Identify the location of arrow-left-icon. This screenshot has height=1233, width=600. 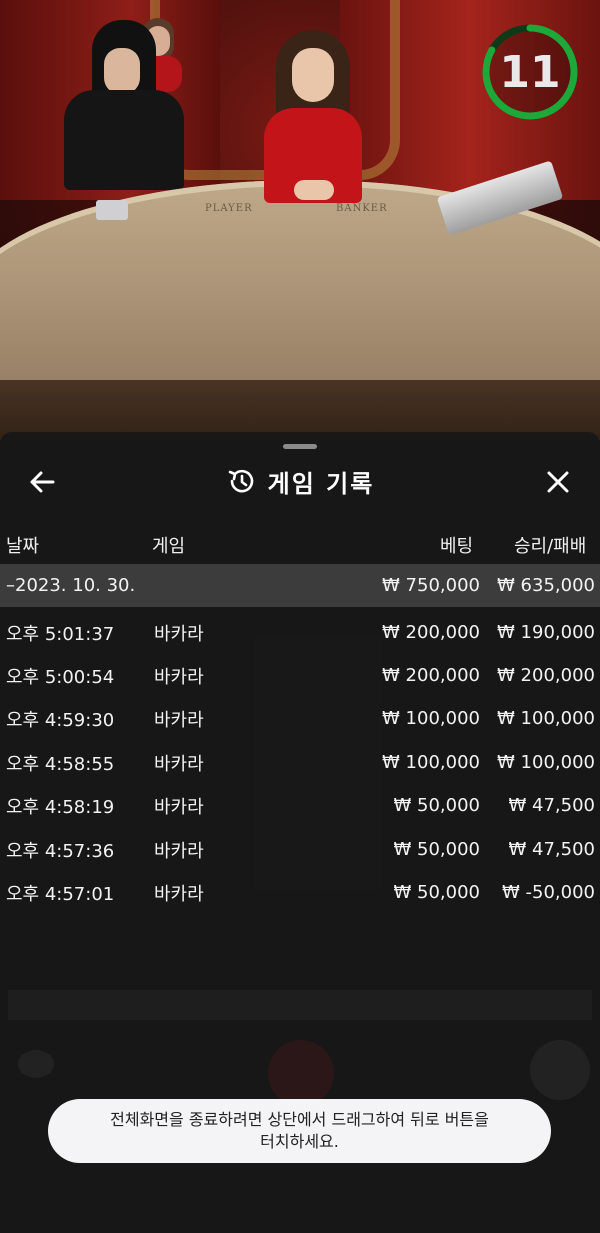
(42, 482).